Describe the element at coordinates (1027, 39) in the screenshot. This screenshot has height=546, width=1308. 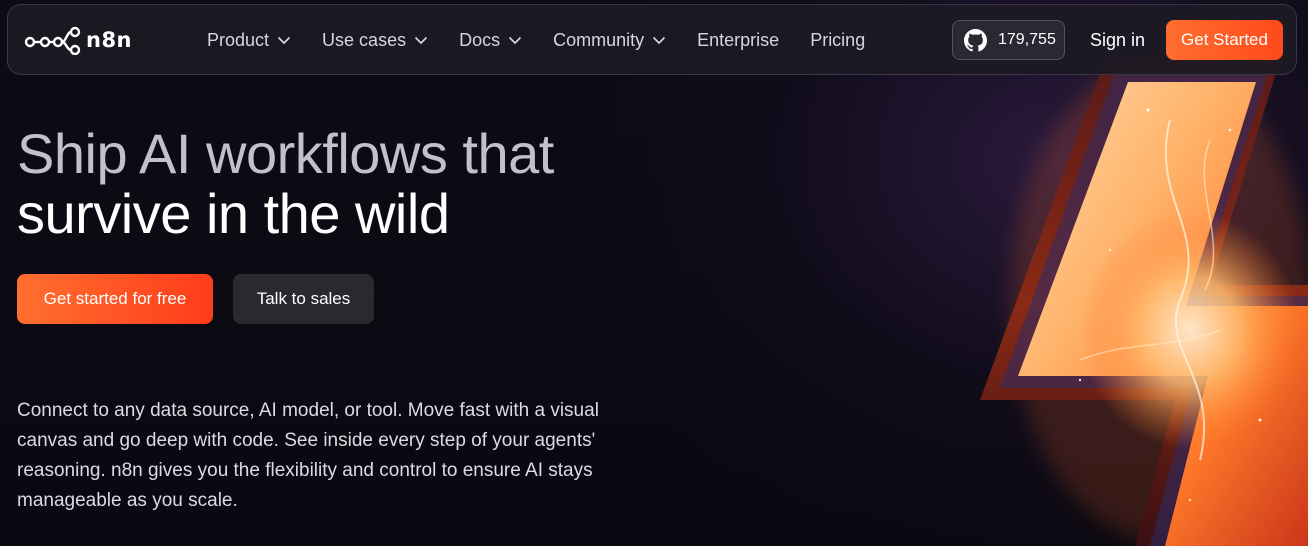
I see `github-star-count: 179,755` at that location.